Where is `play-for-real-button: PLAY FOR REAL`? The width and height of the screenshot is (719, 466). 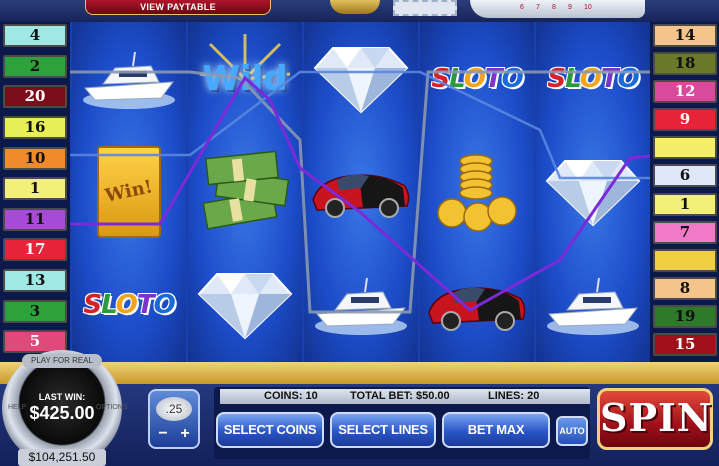 play-for-real-button: PLAY FOR REAL is located at coordinates (62, 361).